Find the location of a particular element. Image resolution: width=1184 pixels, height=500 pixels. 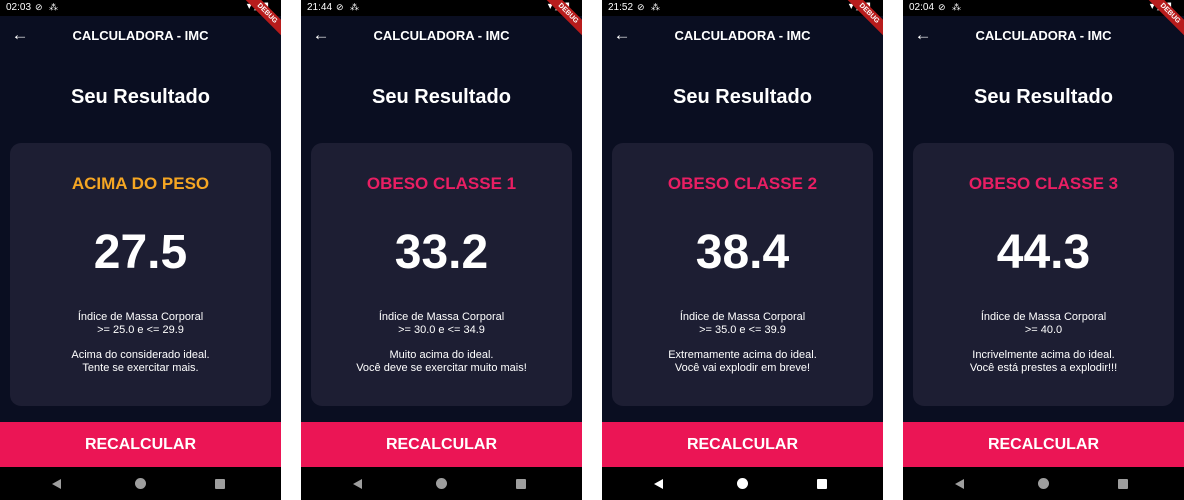

bmi-description: Índice de Massa Corporal >= 40.0 is located at coordinates (1043, 324).